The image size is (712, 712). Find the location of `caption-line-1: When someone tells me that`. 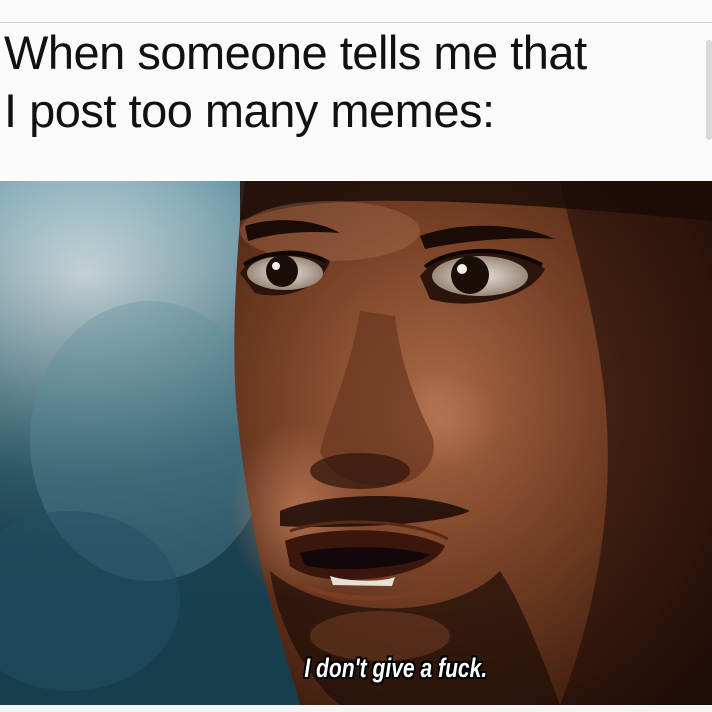

caption-line-1: When someone tells me that is located at coordinates (295, 52).